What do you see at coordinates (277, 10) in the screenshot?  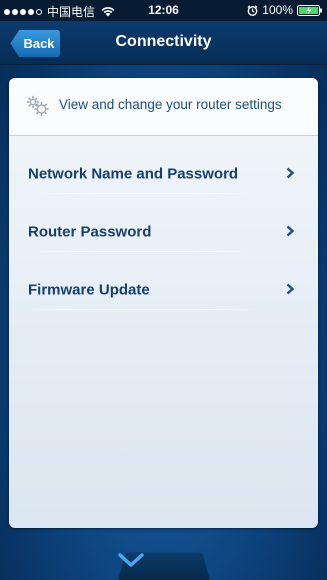 I see `battery-percentage: 100%` at bounding box center [277, 10].